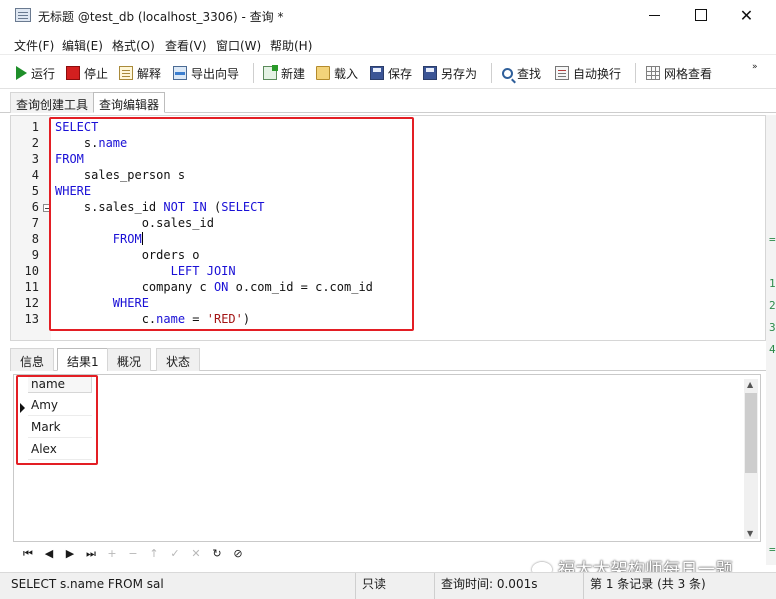 This screenshot has width=776, height=599. I want to click on line-number: 4, so click(35, 175).